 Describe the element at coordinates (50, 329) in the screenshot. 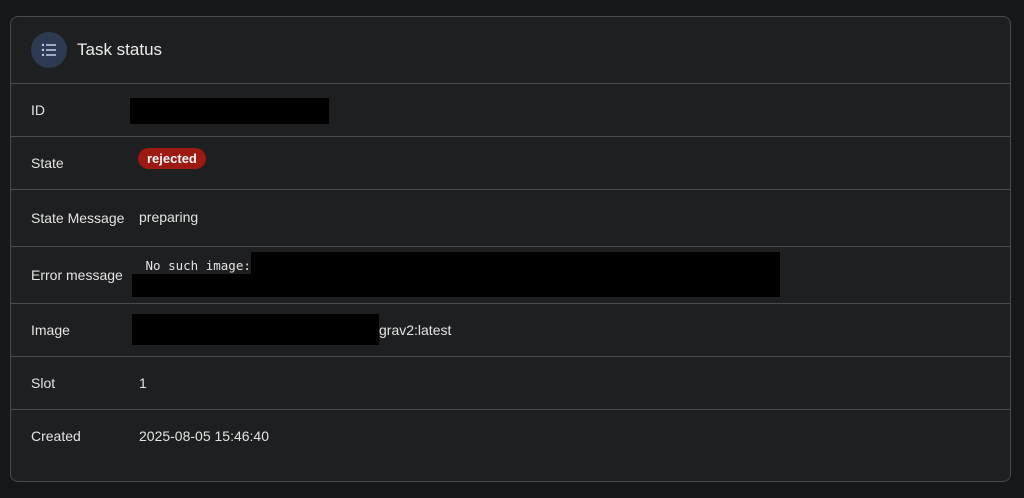

I see `row-label-image: Image` at that location.